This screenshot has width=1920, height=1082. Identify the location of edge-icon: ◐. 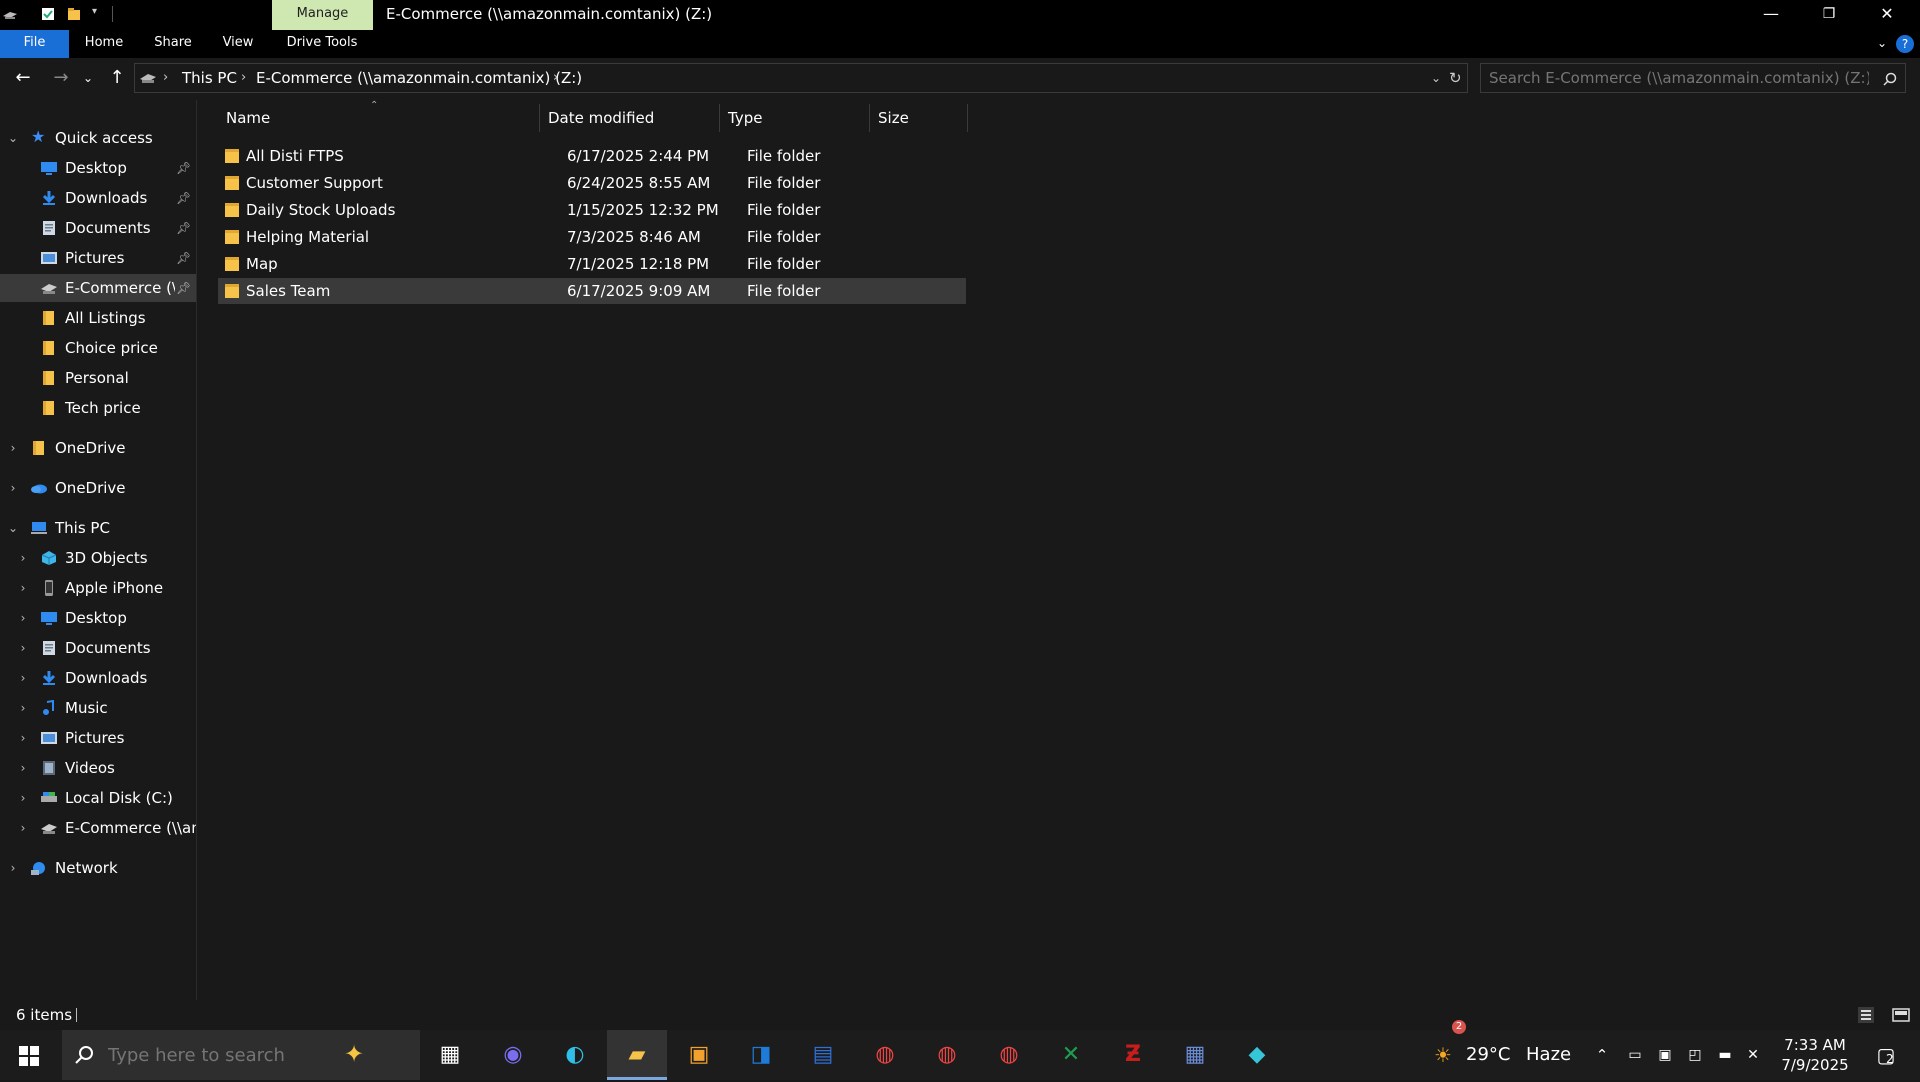
(575, 1055).